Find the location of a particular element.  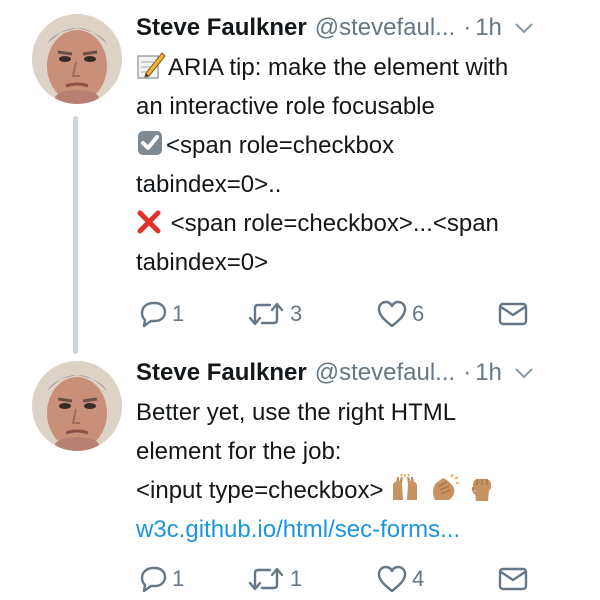

tweet-text-line: <span role=checkbox is located at coordinates (356, 145).